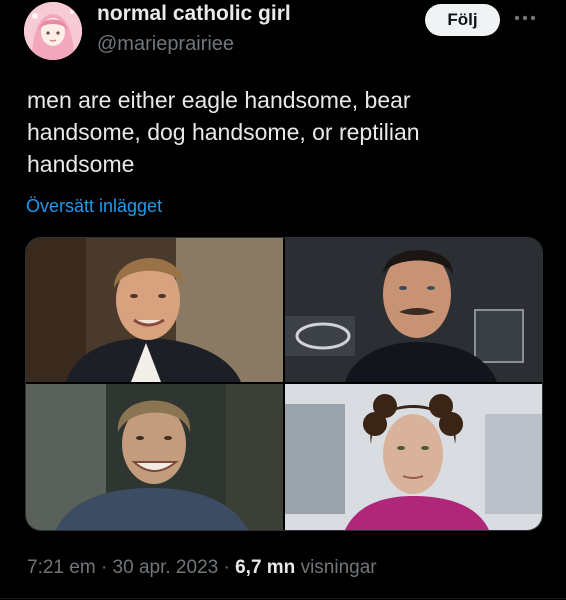 The width and height of the screenshot is (566, 600). Describe the element at coordinates (283, 35) in the screenshot. I see `tweet-header: normal catholic girl @marieprairiee Följ` at that location.